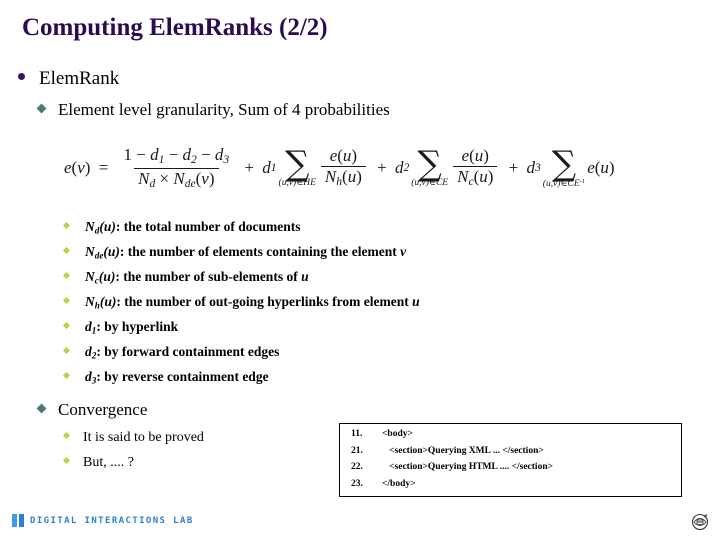 This screenshot has height=540, width=720. I want to click on code-line-text: </body>, so click(399, 483).